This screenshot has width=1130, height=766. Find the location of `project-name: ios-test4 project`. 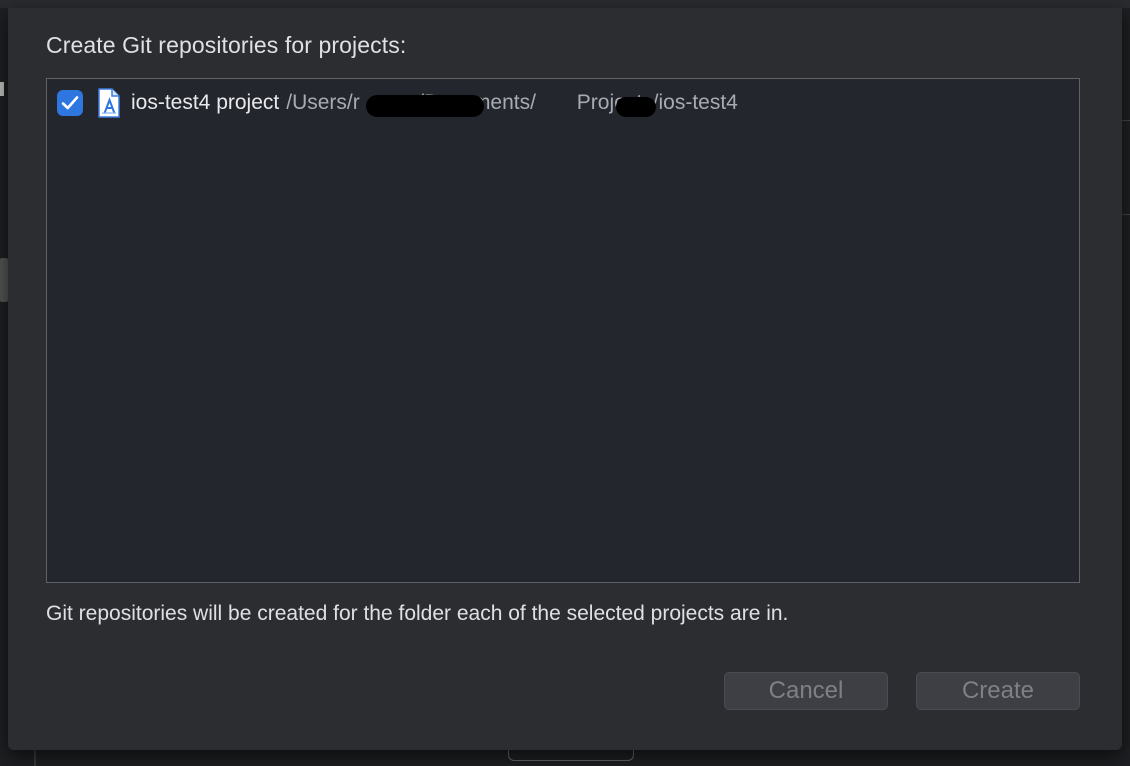

project-name: ios-test4 project is located at coordinates (205, 102).